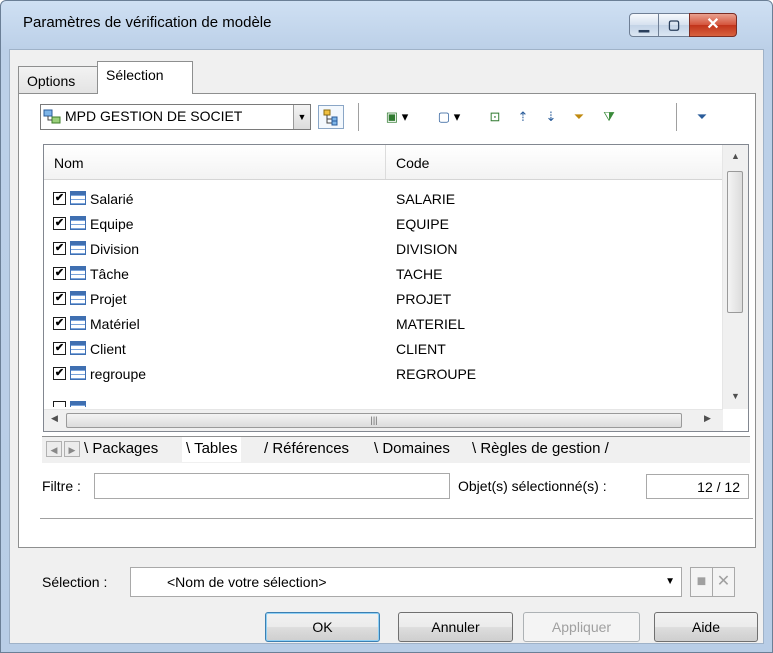 The image size is (773, 653). Describe the element at coordinates (412, 163) in the screenshot. I see `column-header-code: Code` at that location.